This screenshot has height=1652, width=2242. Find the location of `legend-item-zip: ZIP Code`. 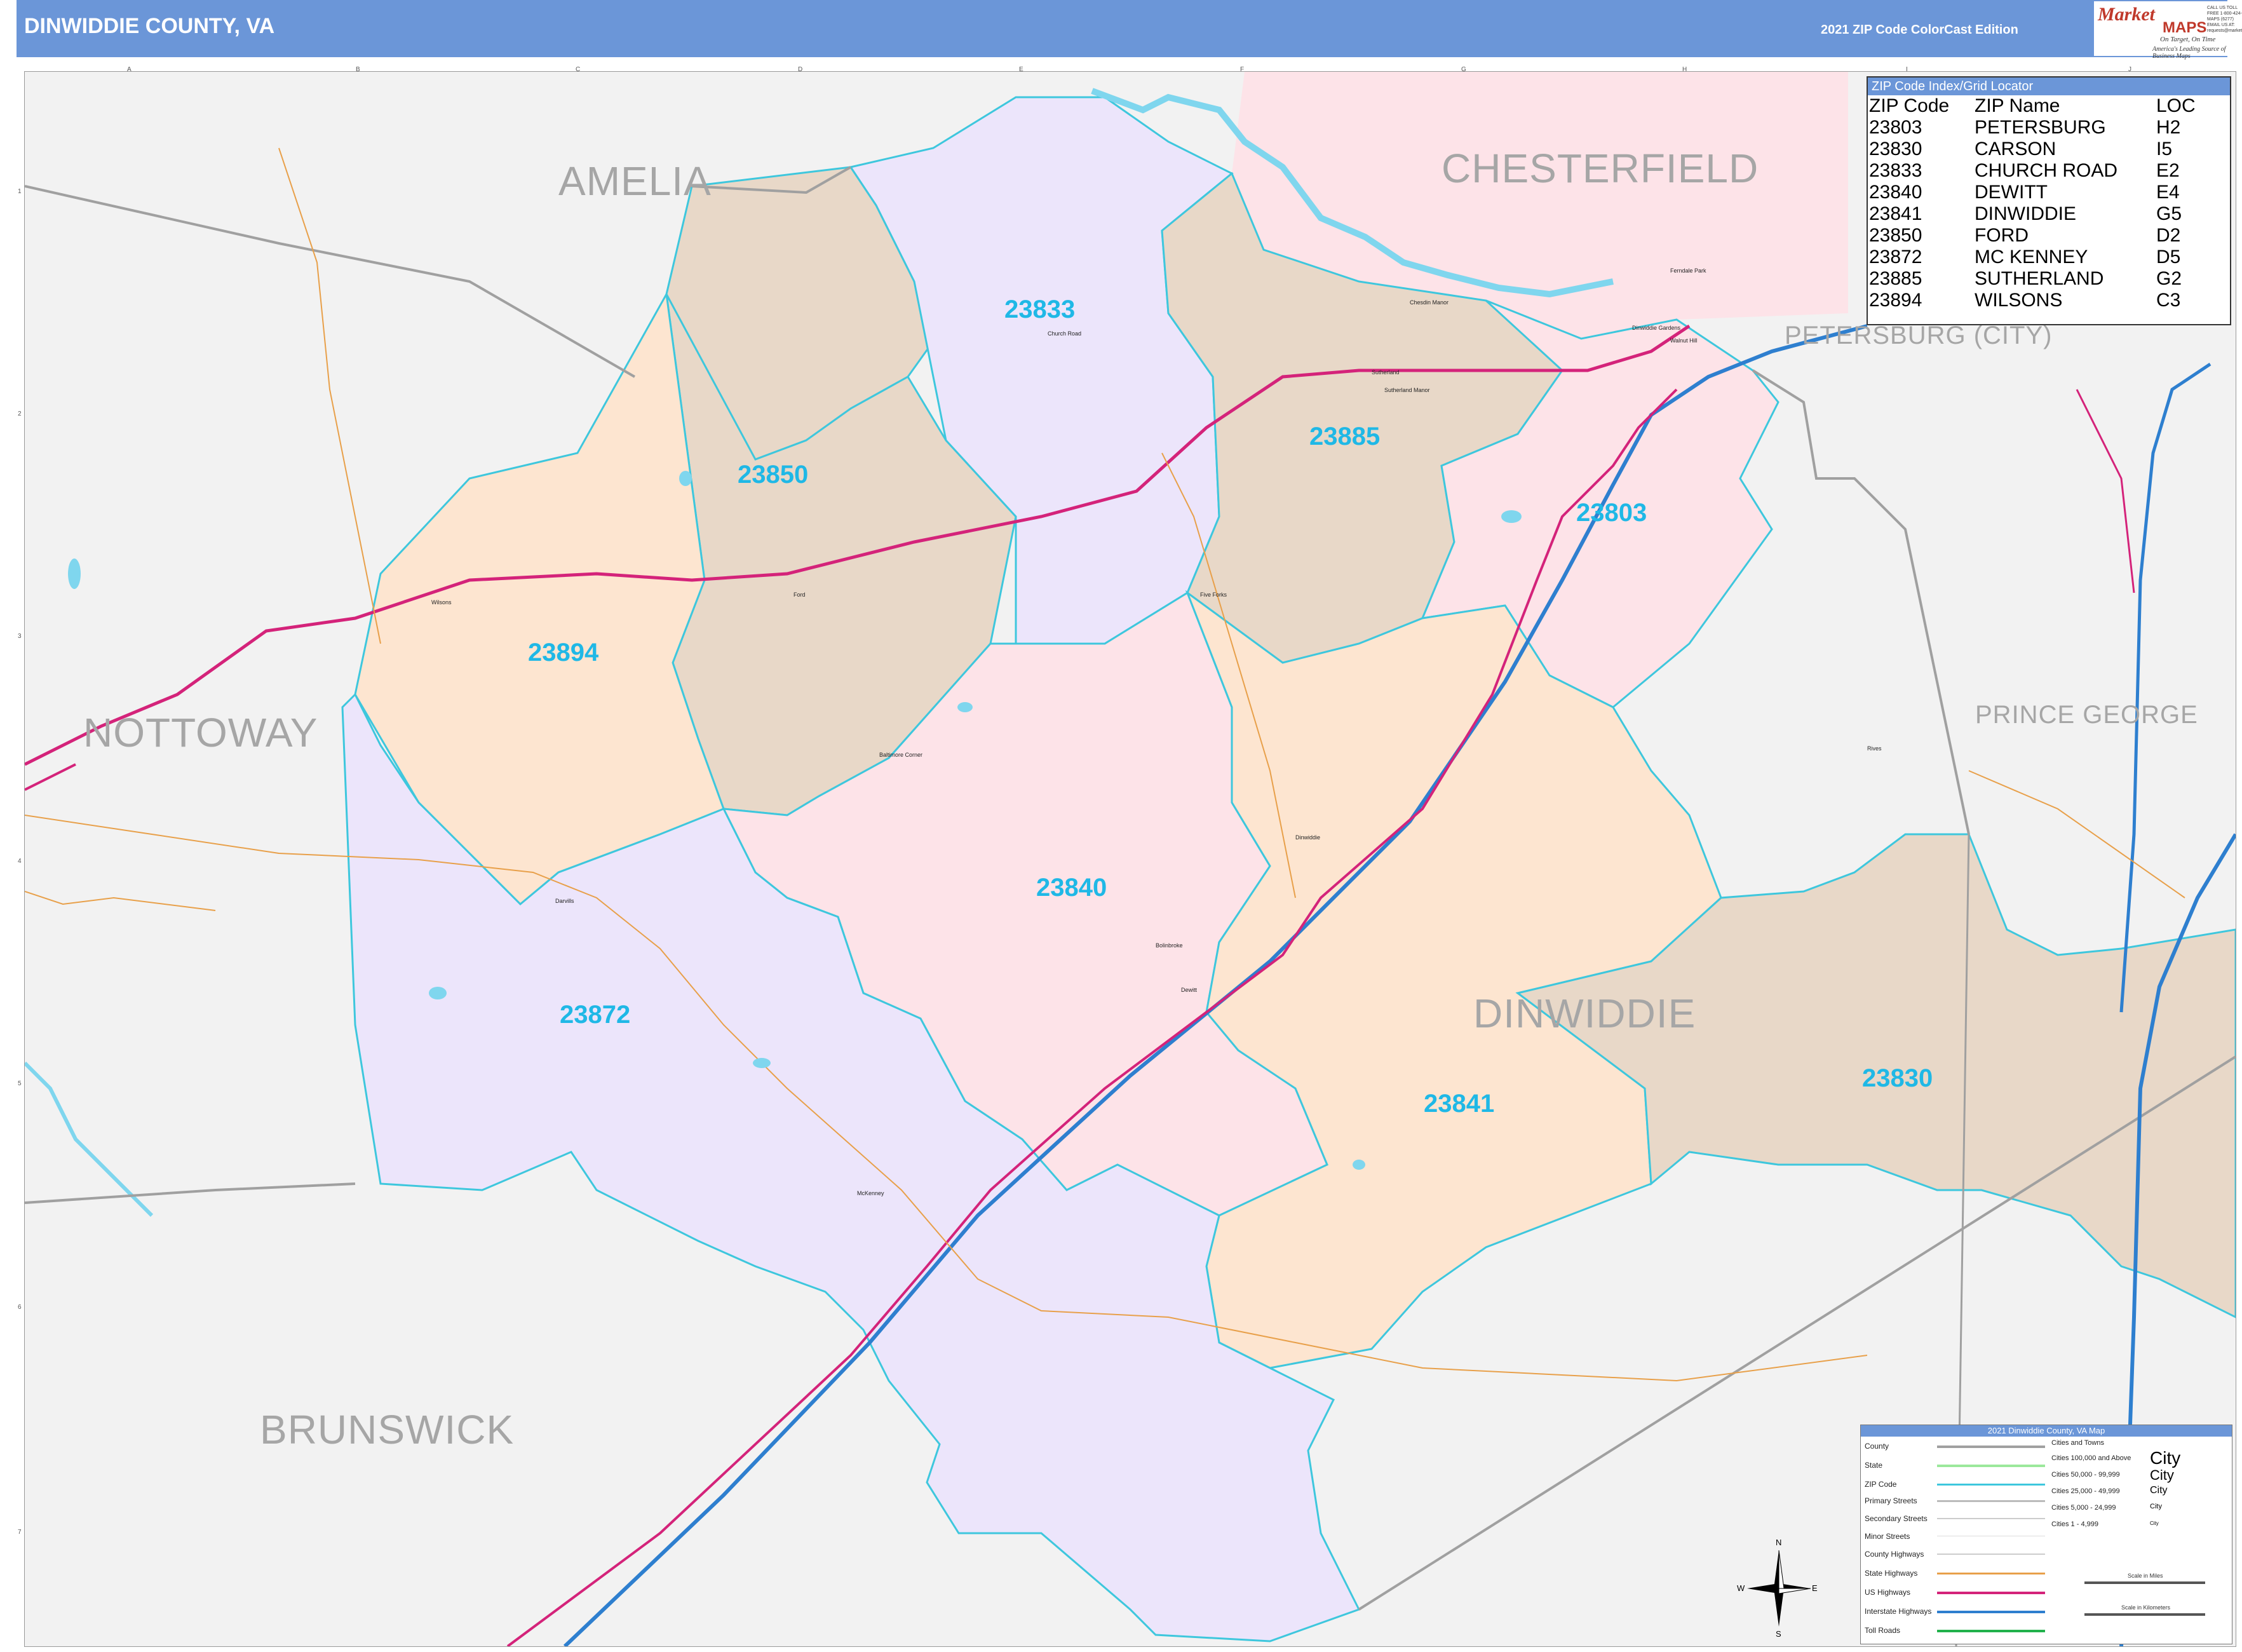

legend-item-zip: ZIP Code is located at coordinates (1881, 1485).